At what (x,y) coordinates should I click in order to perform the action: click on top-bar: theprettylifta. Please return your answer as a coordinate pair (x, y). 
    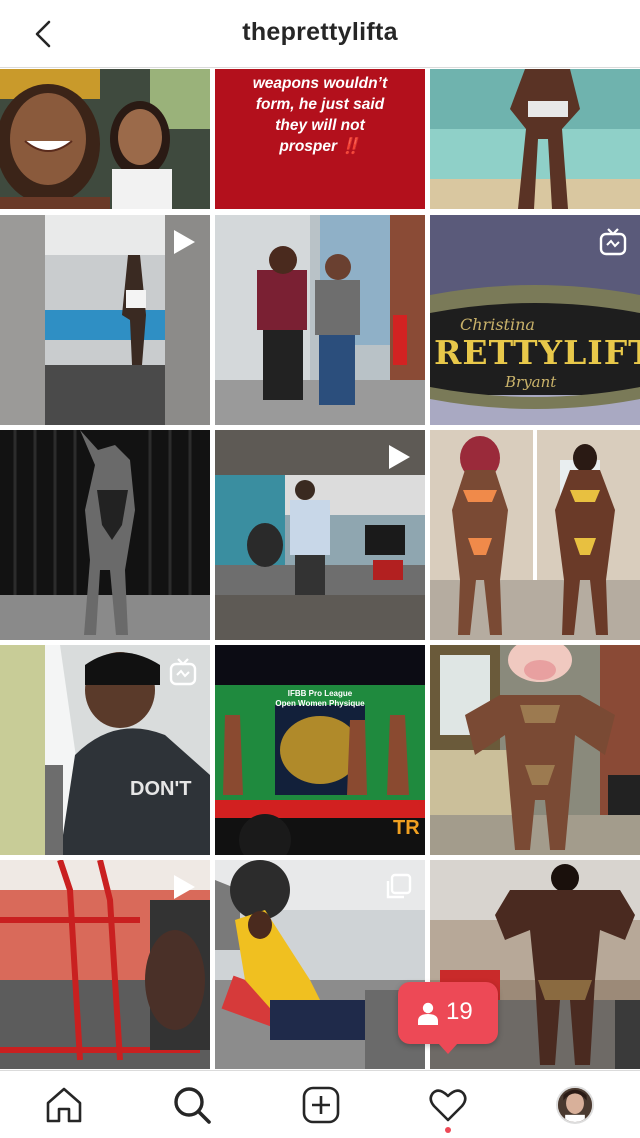
    Looking at the image, I should click on (320, 34).